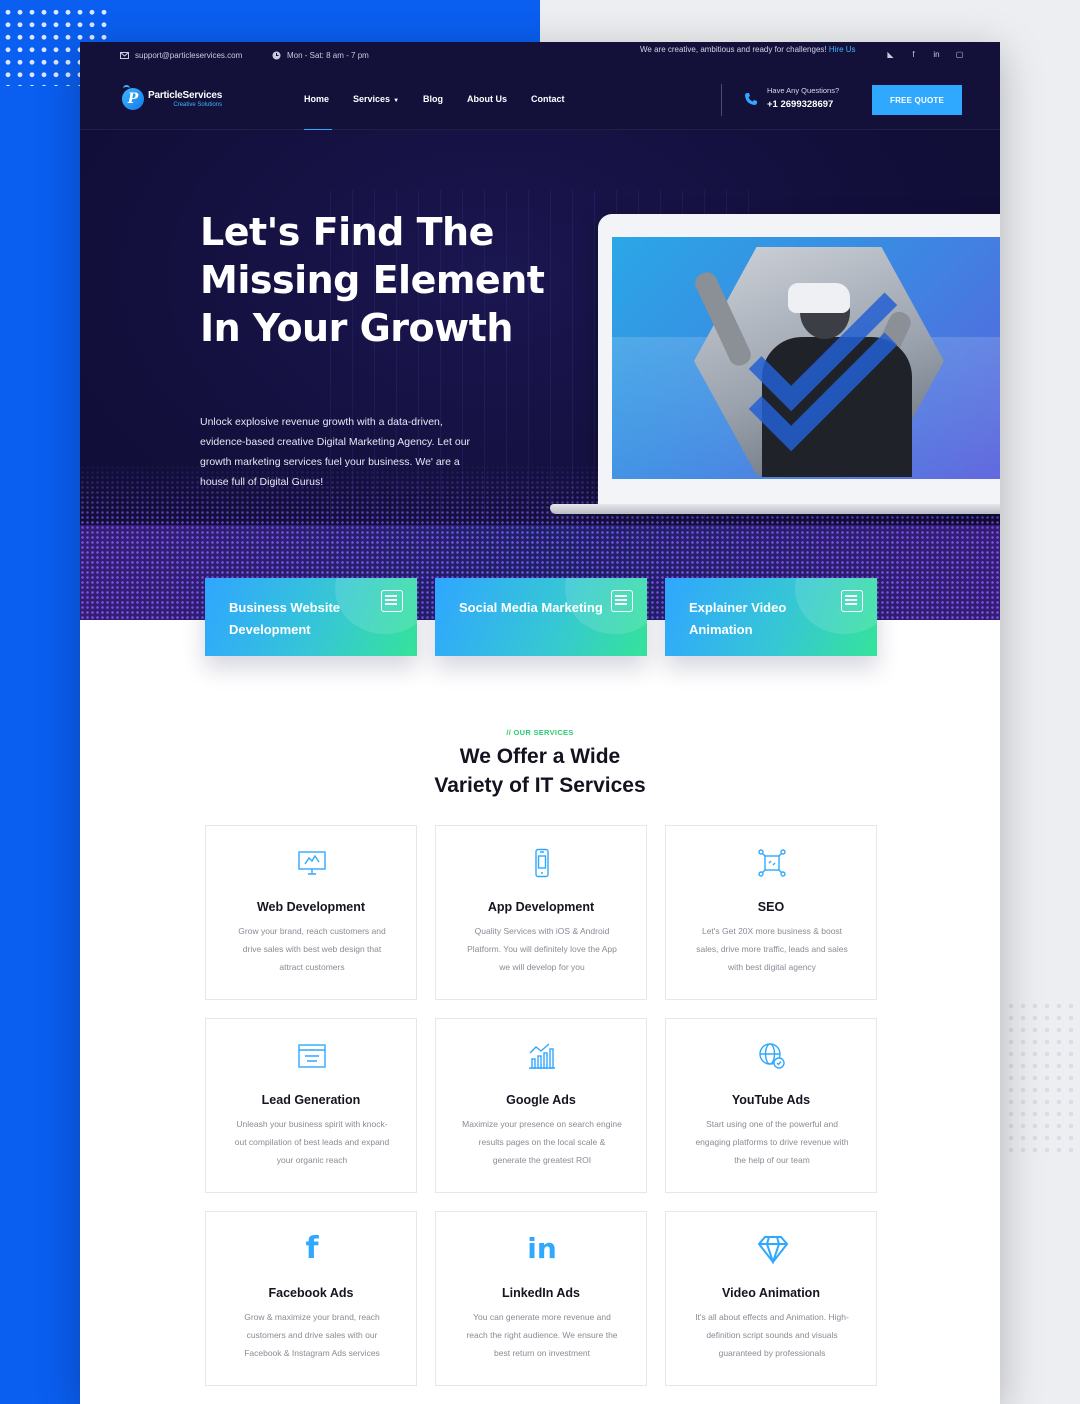 Image resolution: width=1080 pixels, height=1404 pixels. What do you see at coordinates (542, 1056) in the screenshot?
I see `growth-chart-icon` at bounding box center [542, 1056].